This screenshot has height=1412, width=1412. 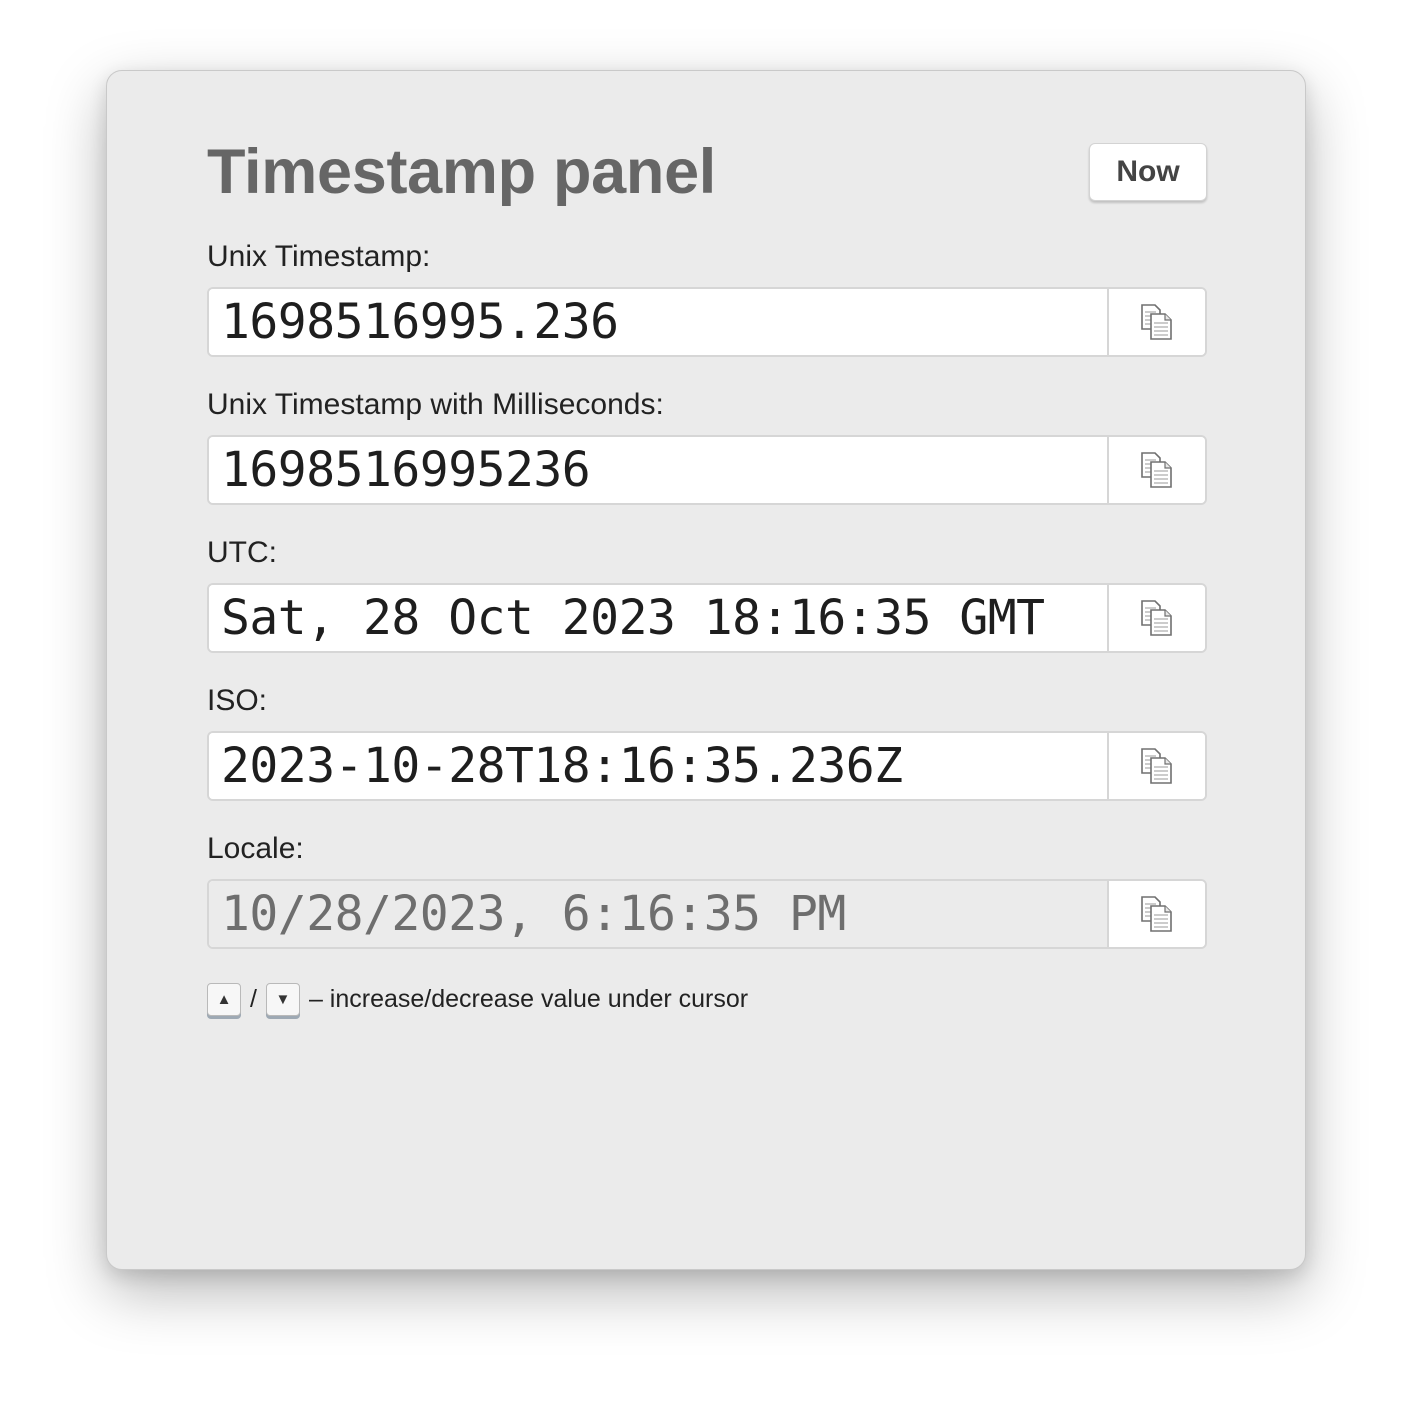 I want to click on now-button: Now, so click(x=1148, y=172).